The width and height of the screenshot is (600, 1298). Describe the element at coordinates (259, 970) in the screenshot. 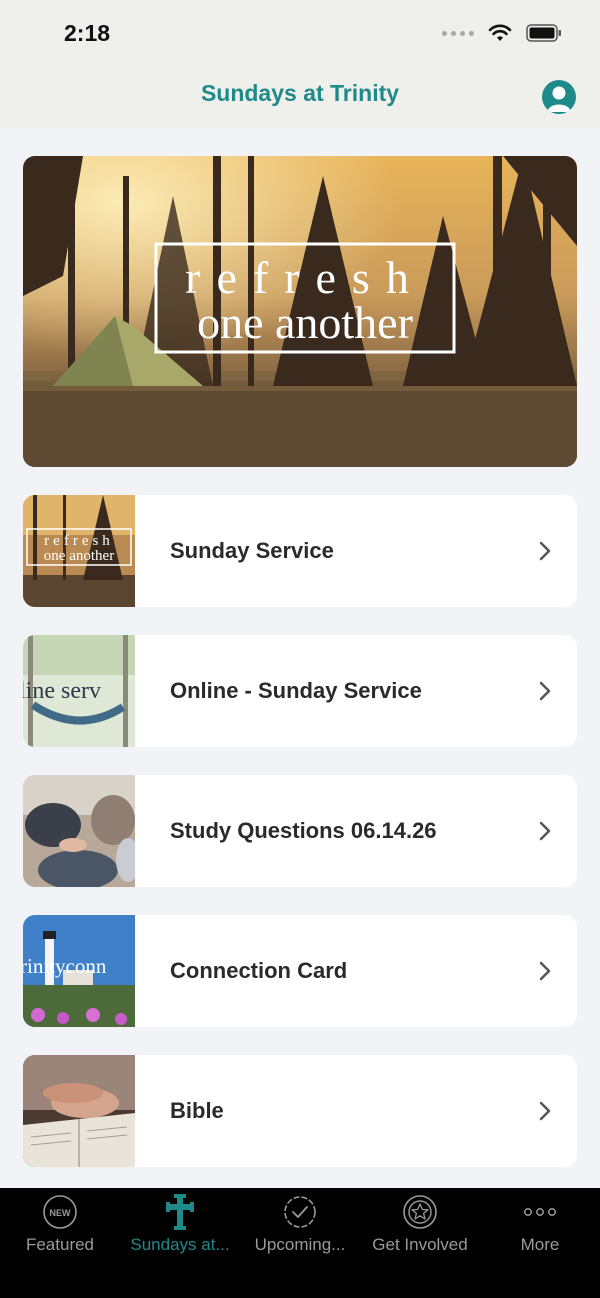

I see `list-item-label: Connection Card` at that location.